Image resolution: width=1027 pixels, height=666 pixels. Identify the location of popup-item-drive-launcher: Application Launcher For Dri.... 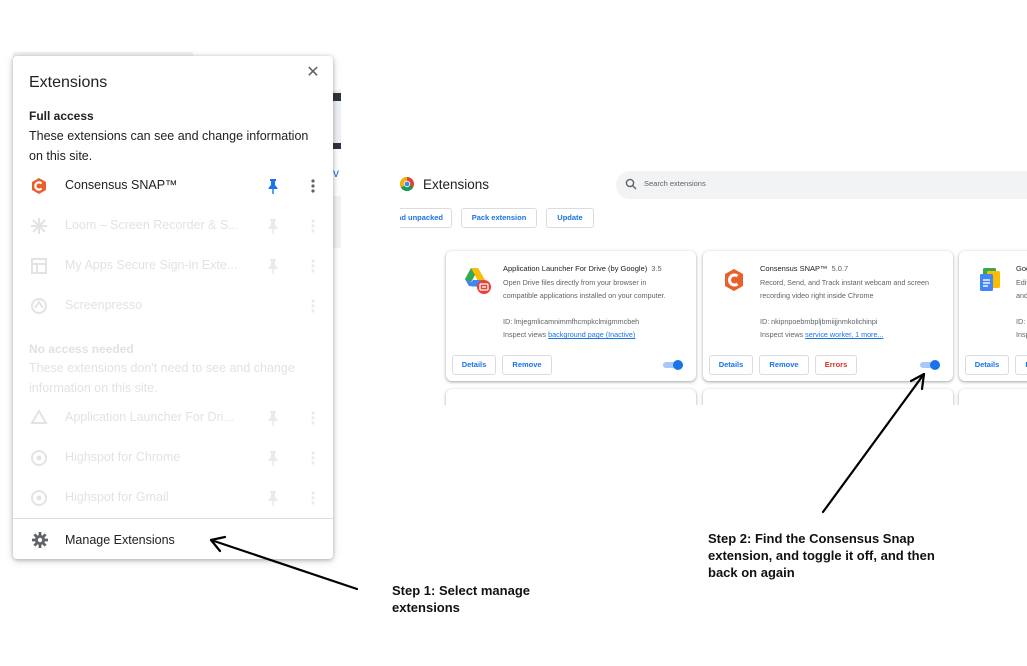
(173, 418).